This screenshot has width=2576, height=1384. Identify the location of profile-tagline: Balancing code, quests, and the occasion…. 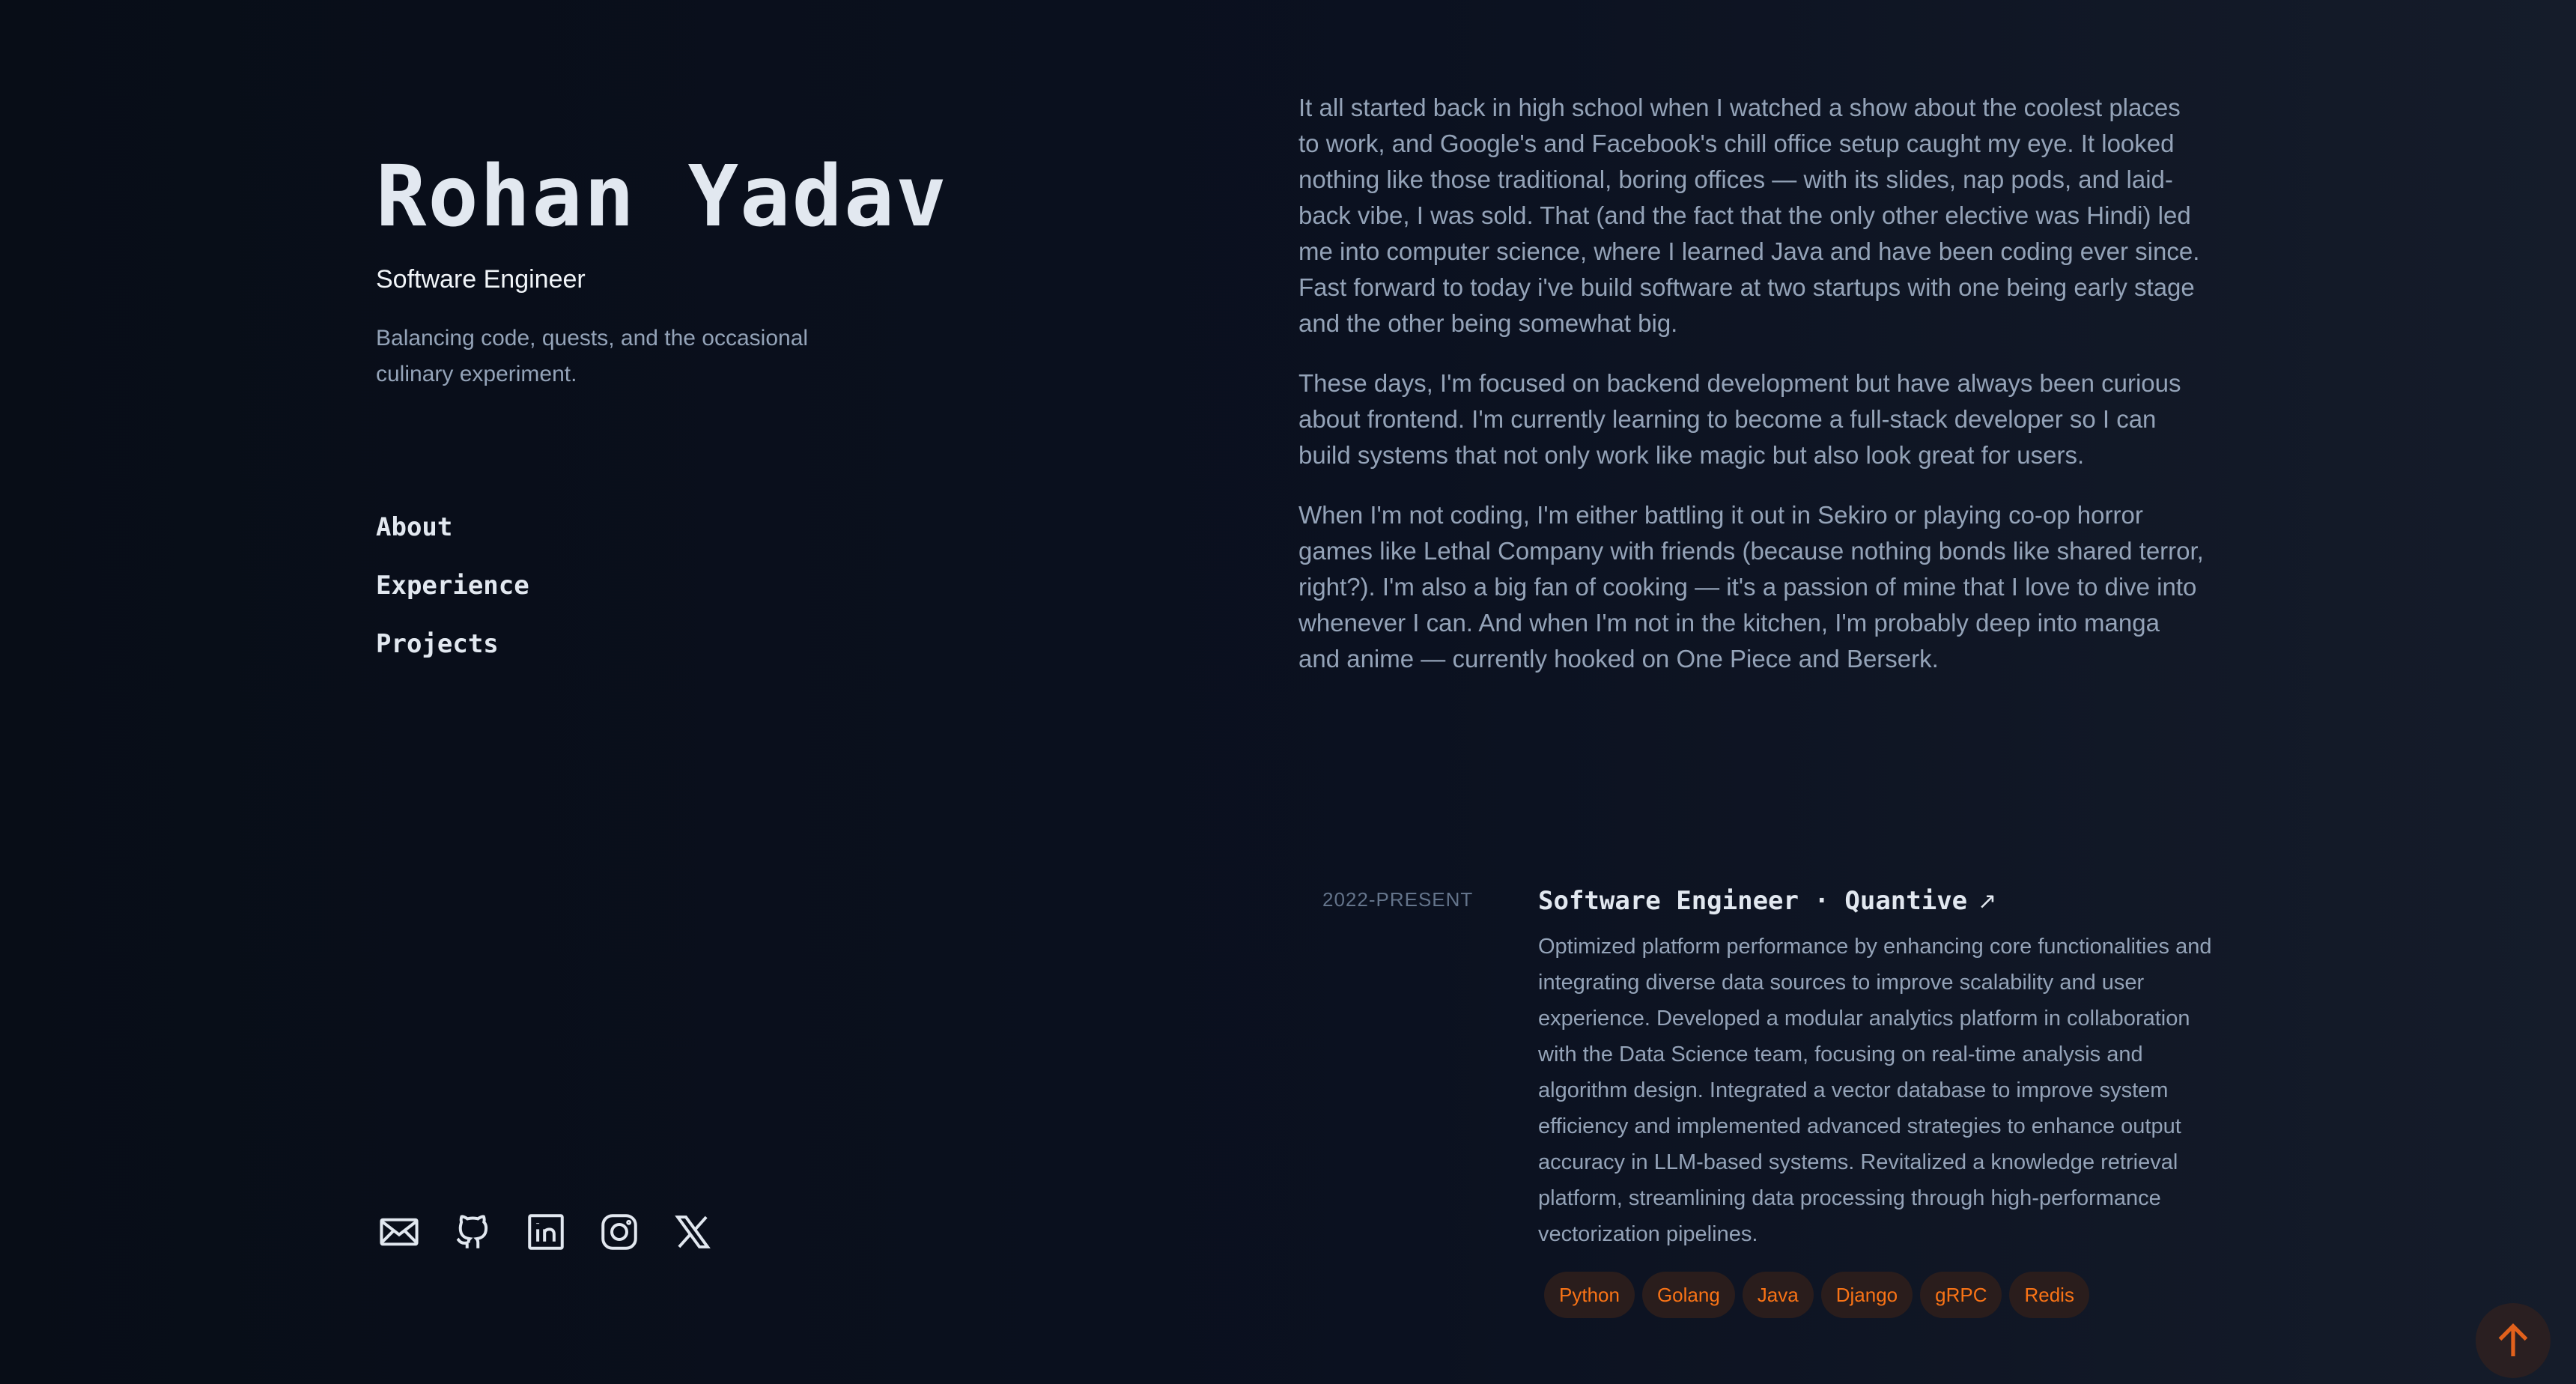
(592, 356).